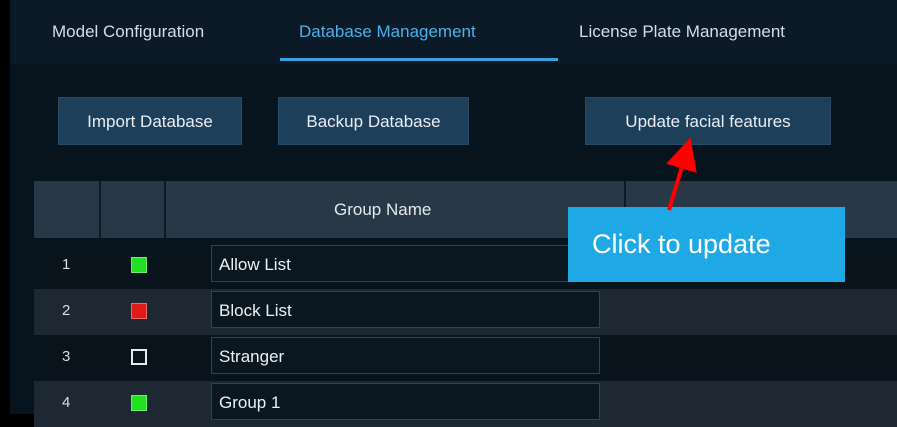 The height and width of the screenshot is (427, 897). I want to click on backup-database-button: Backup Database, so click(373, 121).